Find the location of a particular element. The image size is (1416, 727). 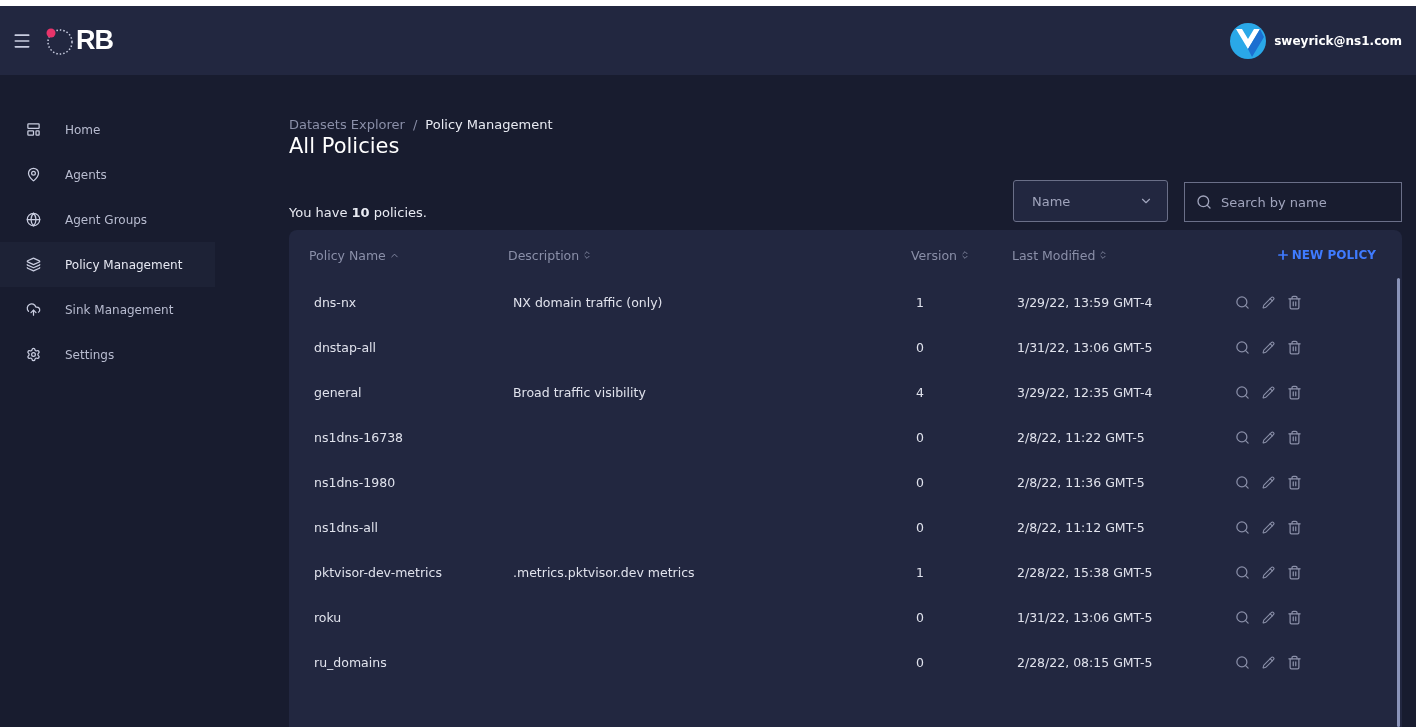

table-cell-text: dns-nx is located at coordinates (335, 303).